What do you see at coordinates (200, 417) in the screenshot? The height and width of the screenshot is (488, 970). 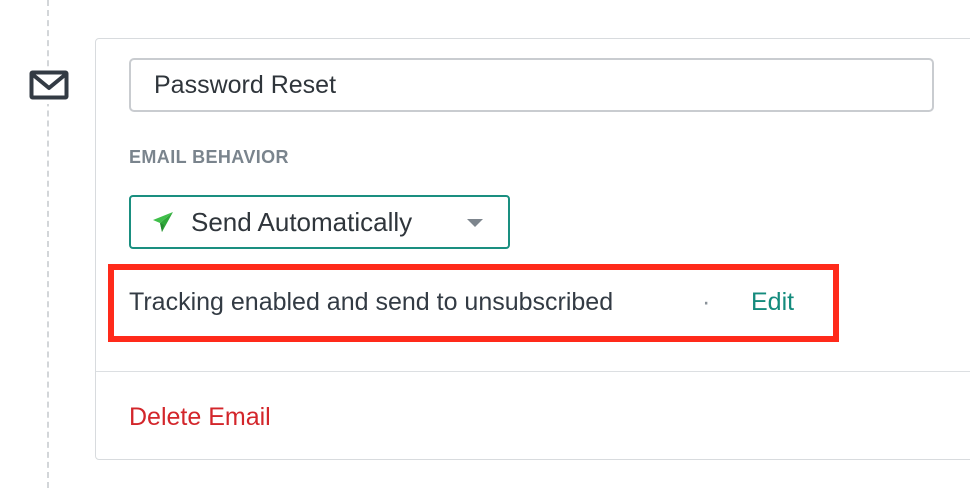 I see `delete-email-button: Delete Email` at bounding box center [200, 417].